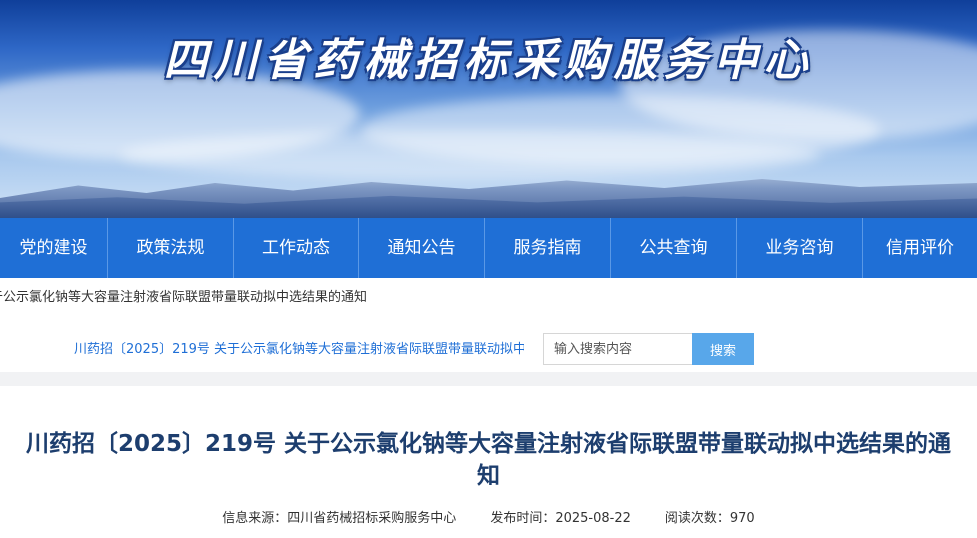 Image resolution: width=977 pixels, height=538 pixels. Describe the element at coordinates (171, 248) in the screenshot. I see `nav-item-policies: 政策法规` at that location.